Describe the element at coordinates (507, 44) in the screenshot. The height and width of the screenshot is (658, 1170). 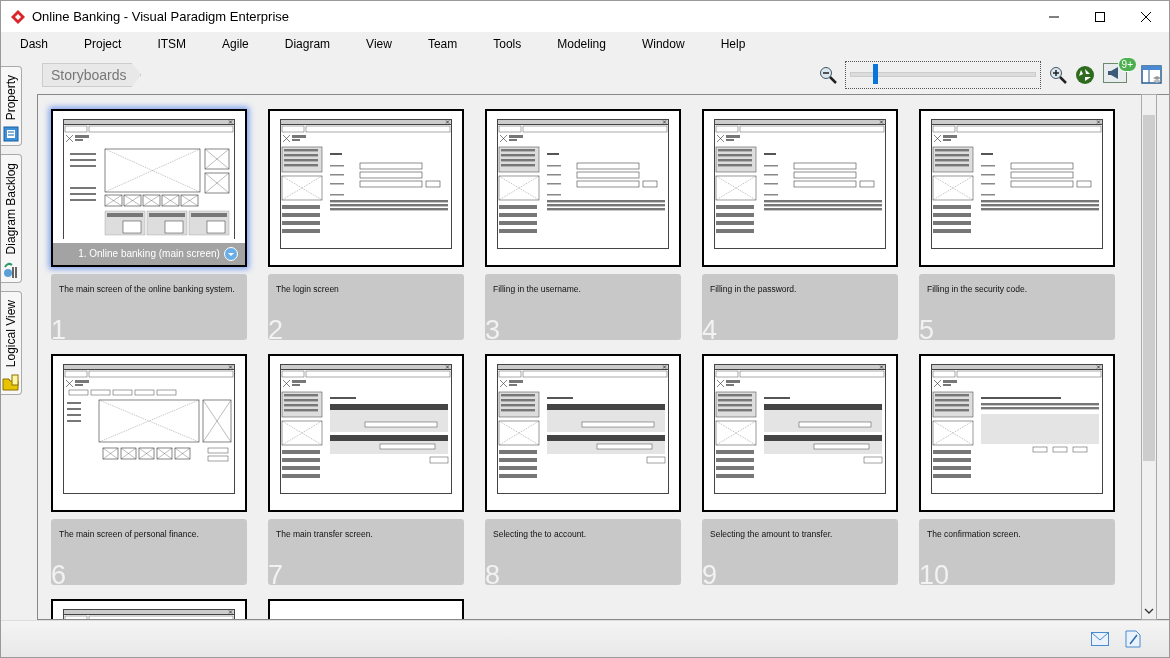
I see `menu-item: Tools` at that location.